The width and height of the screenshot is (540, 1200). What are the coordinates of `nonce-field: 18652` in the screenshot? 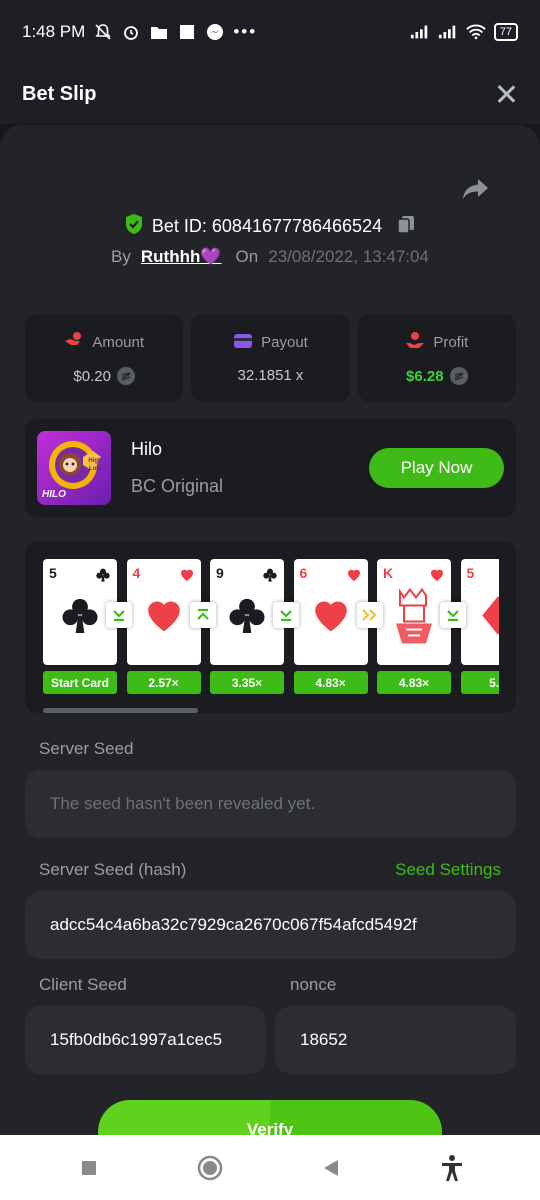 It's located at (395, 1040).